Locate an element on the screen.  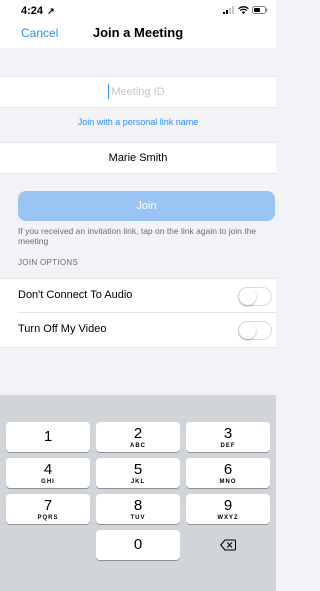
text-caret is located at coordinates (108, 91).